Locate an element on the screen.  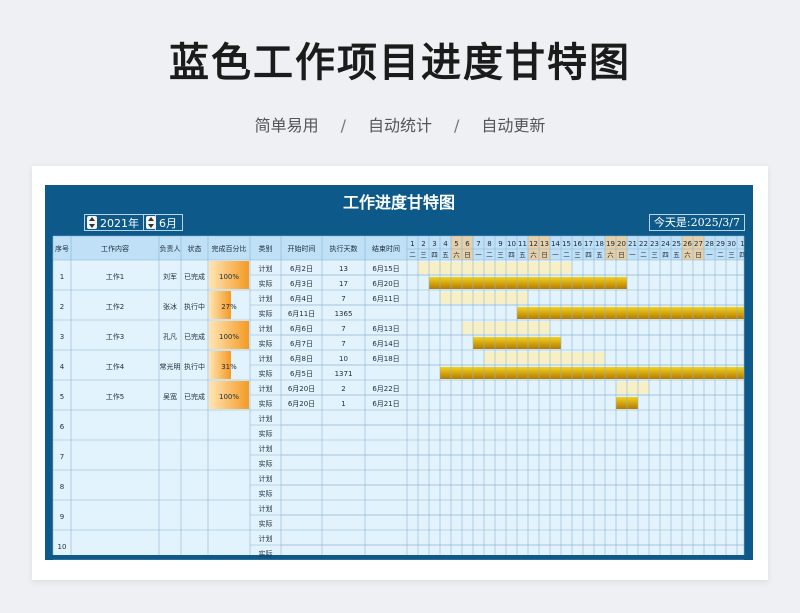
day-number: 26 is located at coordinates (687, 244).